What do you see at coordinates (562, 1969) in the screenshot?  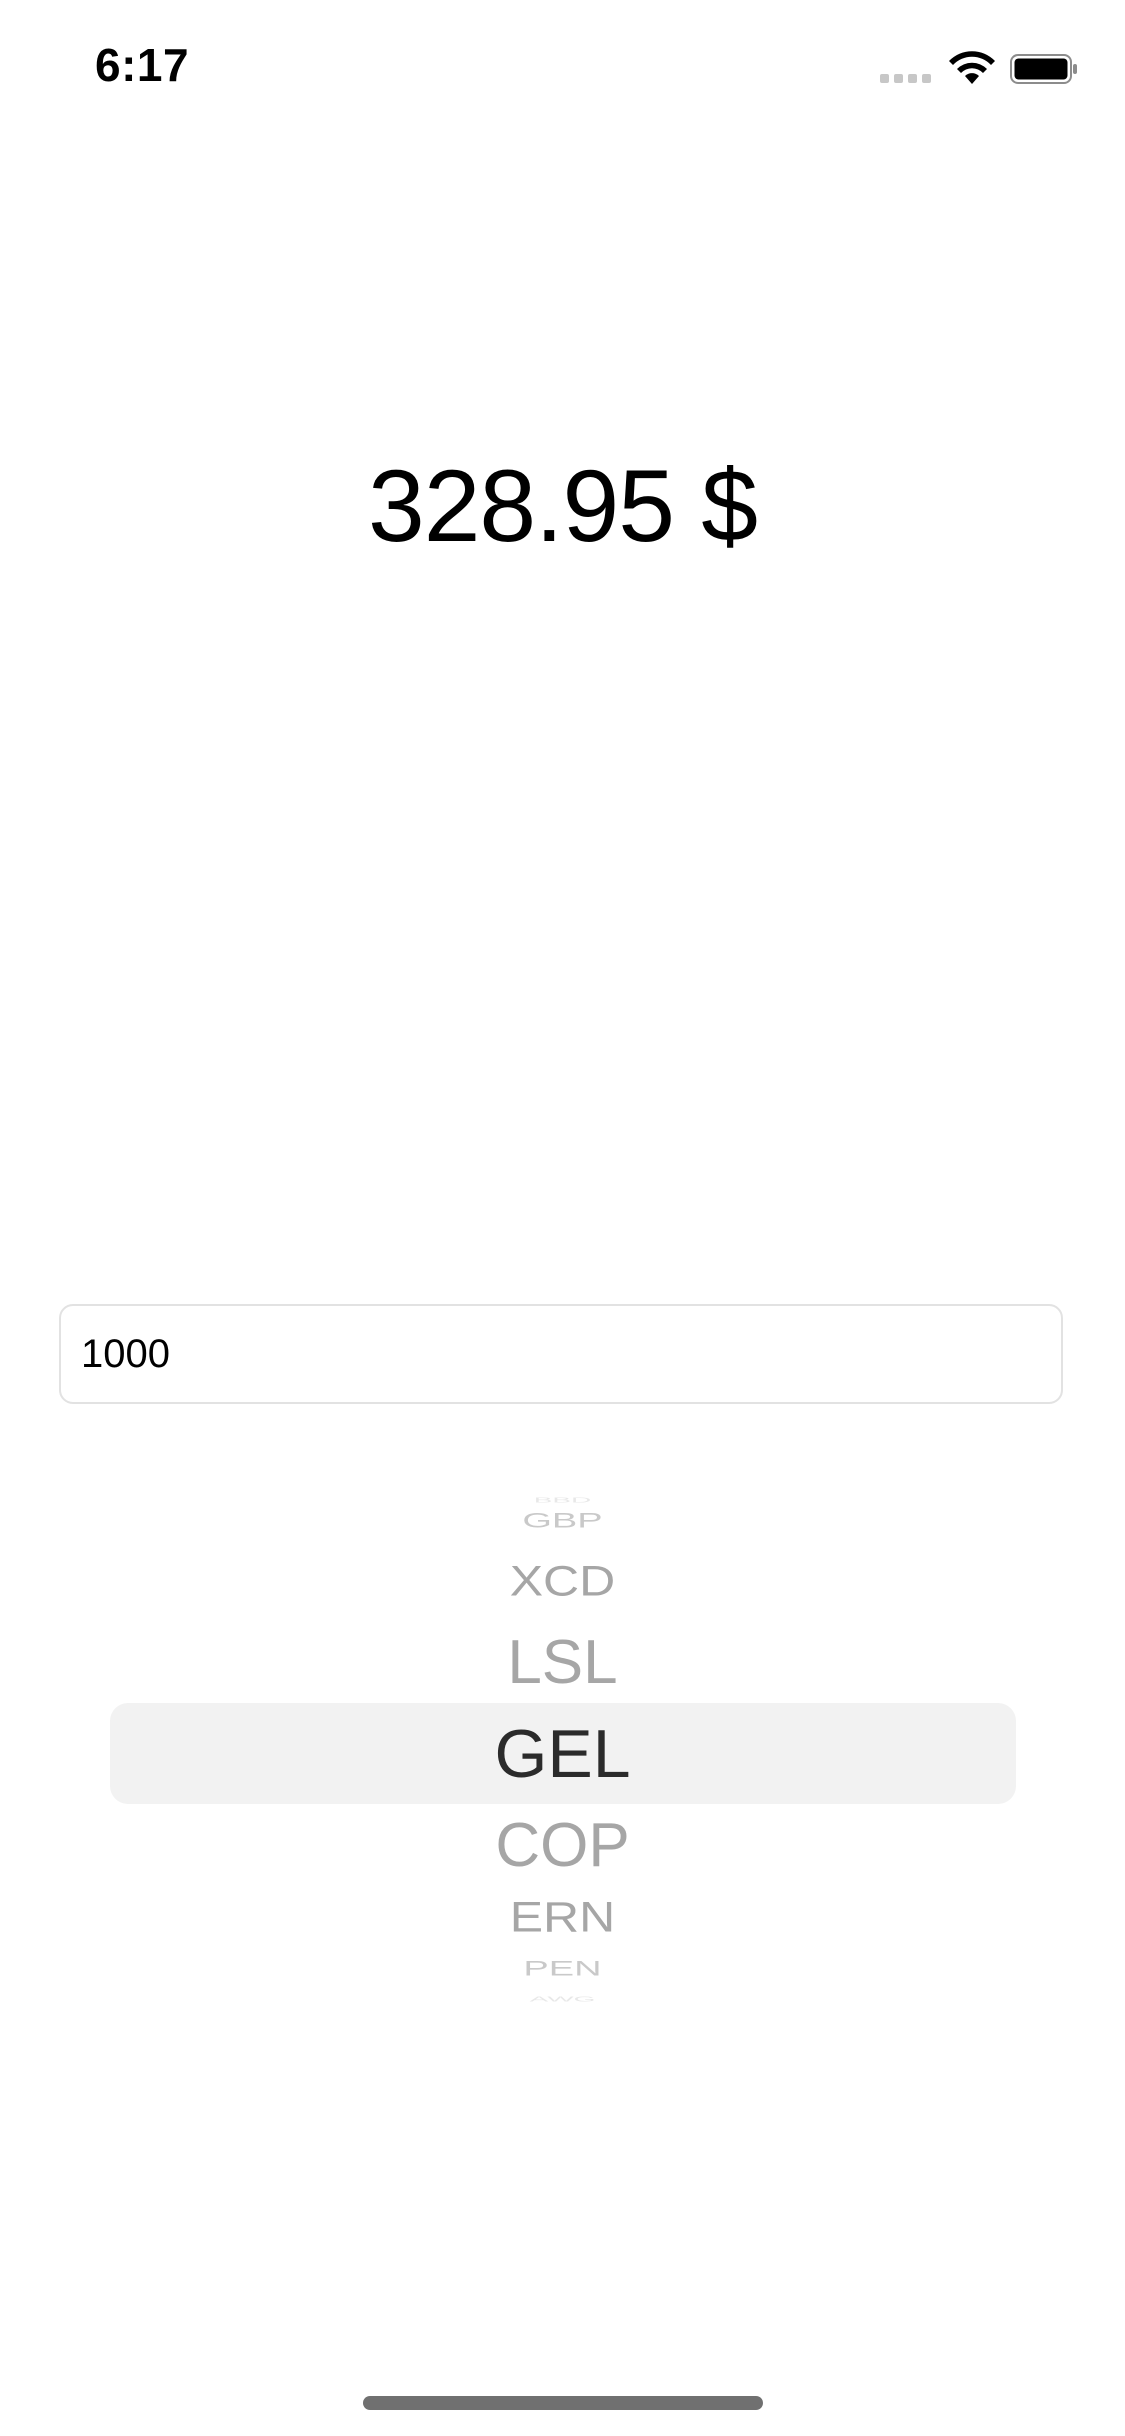 I see `picker-item: PEN` at bounding box center [562, 1969].